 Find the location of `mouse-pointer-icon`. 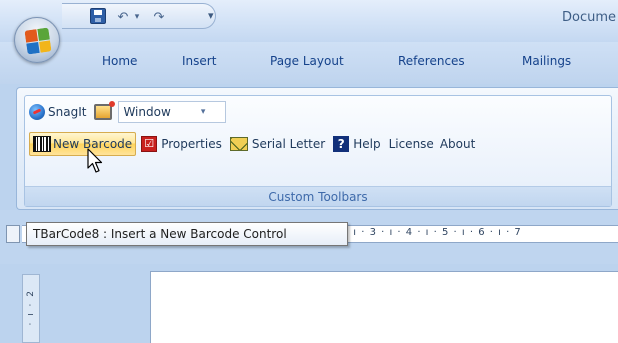

mouse-pointer-icon is located at coordinates (95, 160).